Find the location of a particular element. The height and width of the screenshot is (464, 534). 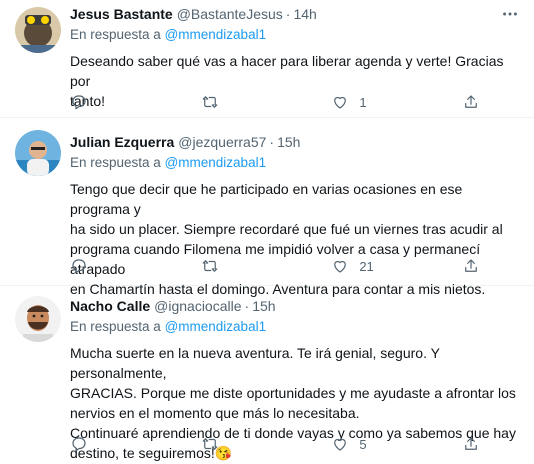

timestamp: 14h is located at coordinates (304, 14).